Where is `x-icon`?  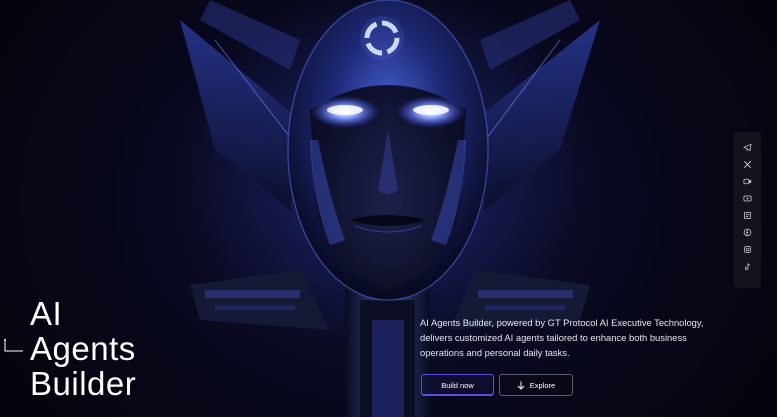
x-icon is located at coordinates (747, 164).